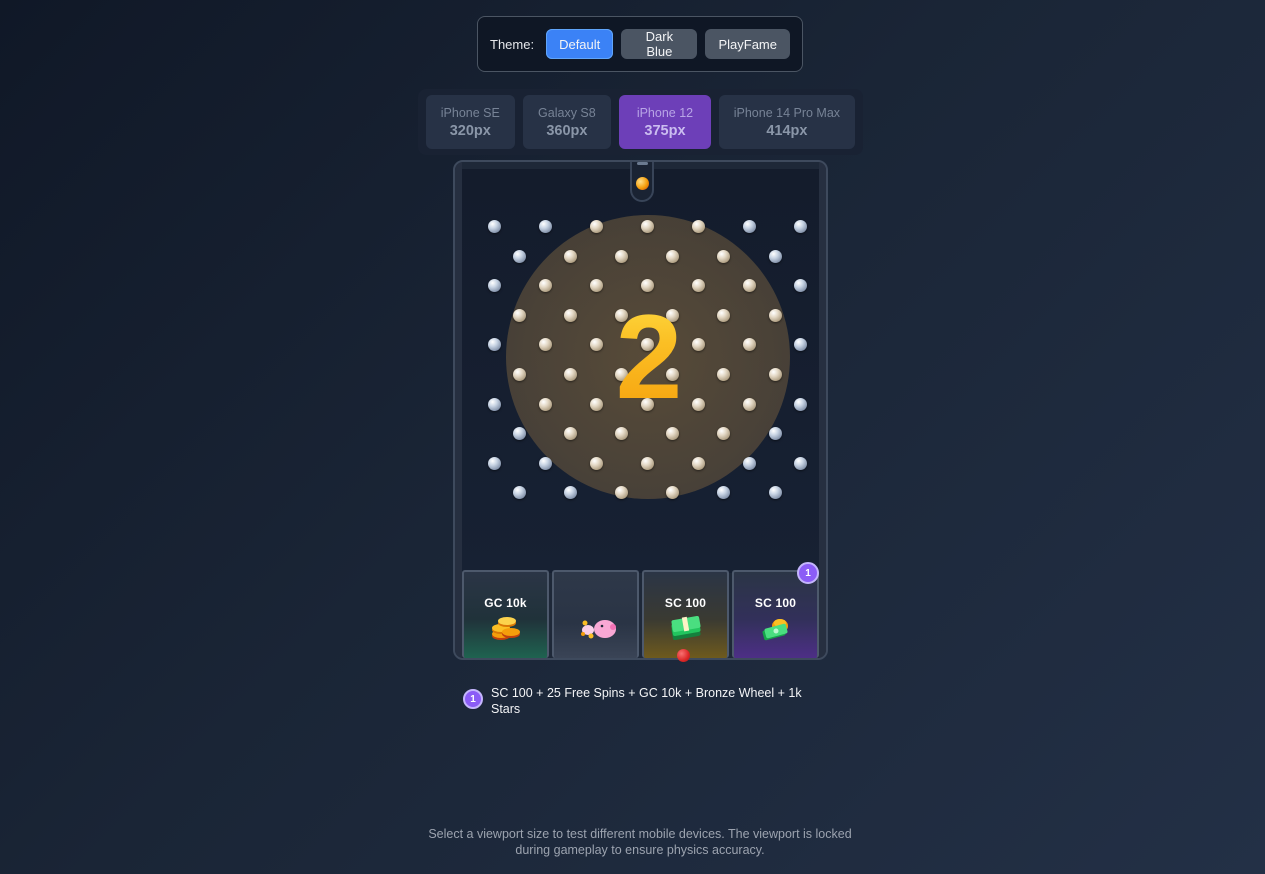  Describe the element at coordinates (470, 112) in the screenshot. I see `device-name: iPhone SE` at that location.